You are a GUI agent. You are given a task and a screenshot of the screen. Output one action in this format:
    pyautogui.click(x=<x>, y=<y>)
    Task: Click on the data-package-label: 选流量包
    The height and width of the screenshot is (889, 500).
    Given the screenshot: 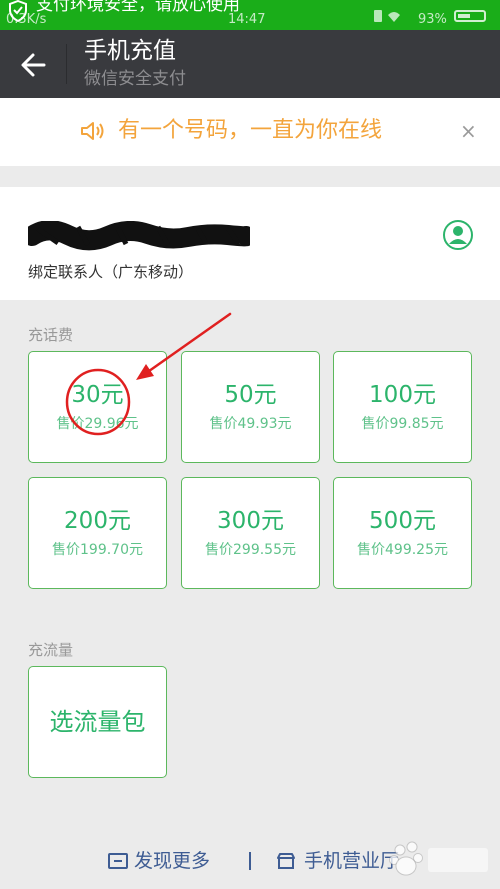 What is the action you would take?
    pyautogui.click(x=97, y=722)
    